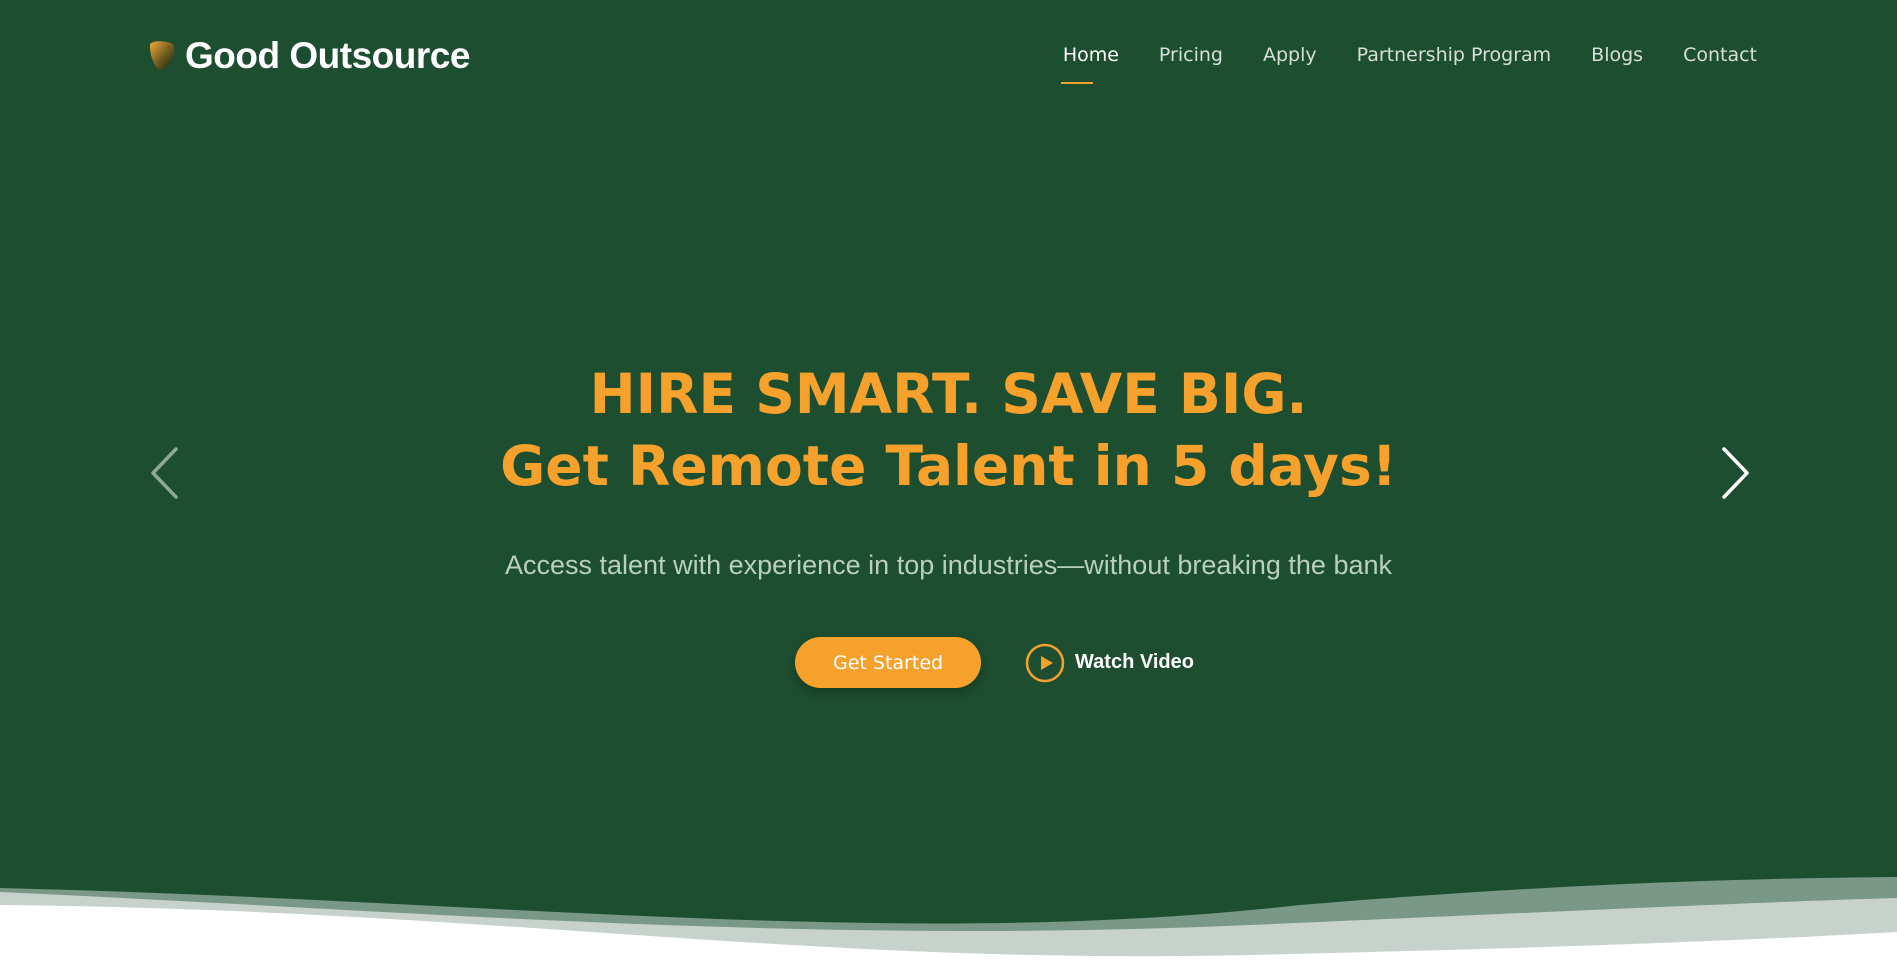 The image size is (1897, 970). What do you see at coordinates (1454, 55) in the screenshot?
I see `nav-item-partnership-program: Partnership Program` at bounding box center [1454, 55].